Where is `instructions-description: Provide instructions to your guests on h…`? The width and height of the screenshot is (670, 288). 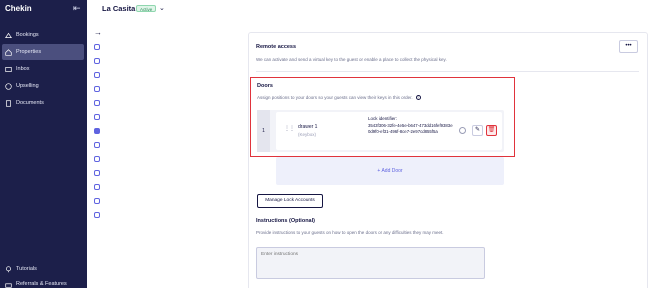
instructions-description: Provide instructions to your guests on h… is located at coordinates (350, 232).